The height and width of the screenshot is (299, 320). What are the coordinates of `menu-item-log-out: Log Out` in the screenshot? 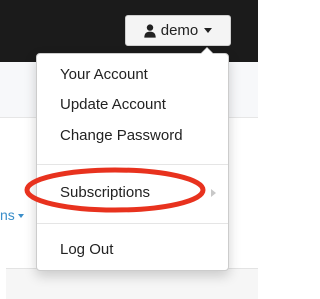 It's located at (132, 250).